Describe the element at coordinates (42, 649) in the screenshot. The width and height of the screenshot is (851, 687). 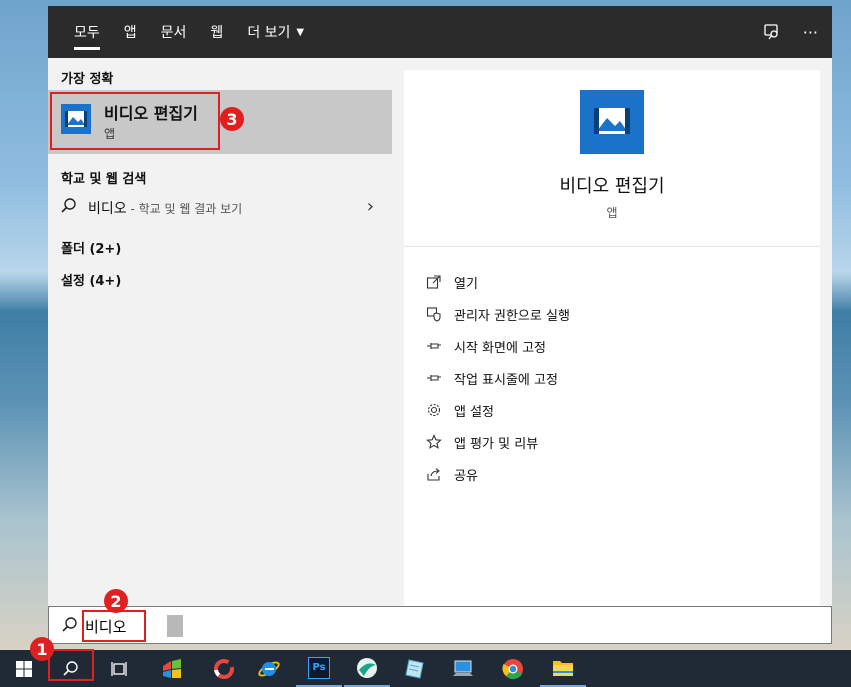
I see `step-badge-1: 1` at that location.